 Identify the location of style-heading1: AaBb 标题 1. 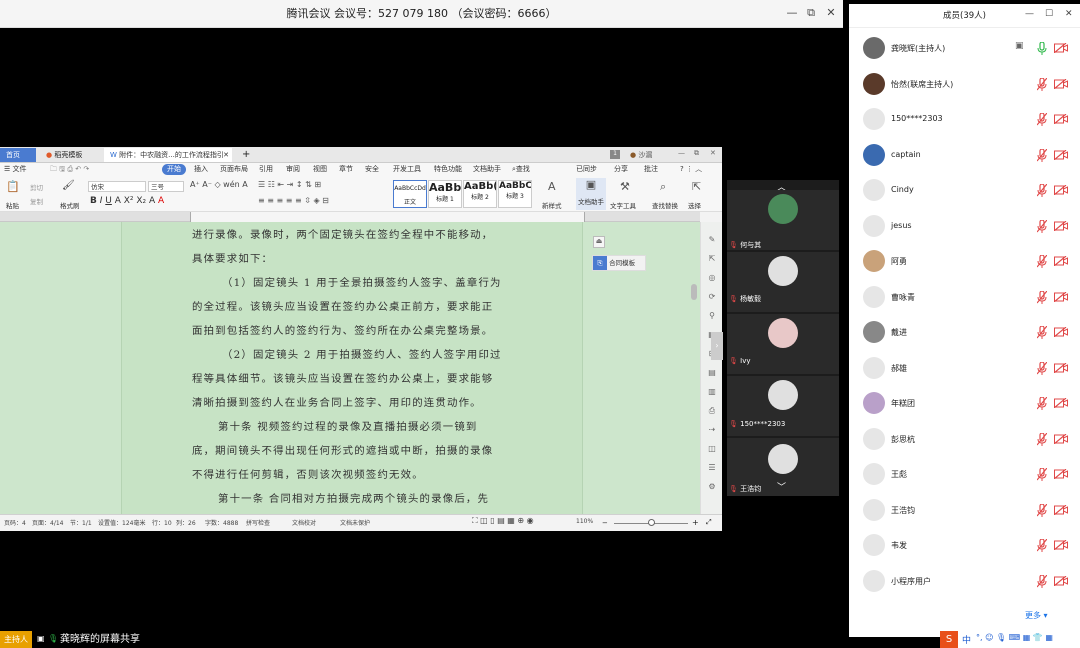
(445, 194).